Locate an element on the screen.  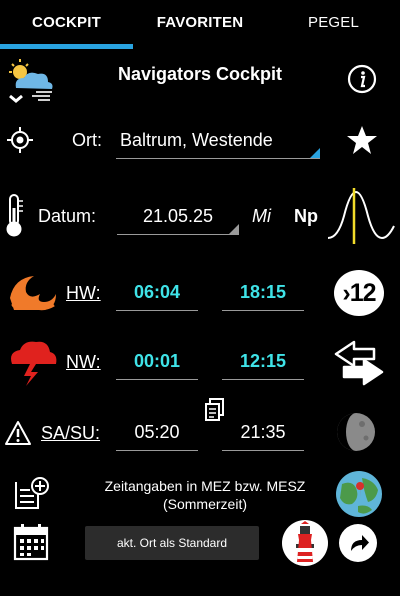
sunrise-time: 05:20 is located at coordinates (157, 432).